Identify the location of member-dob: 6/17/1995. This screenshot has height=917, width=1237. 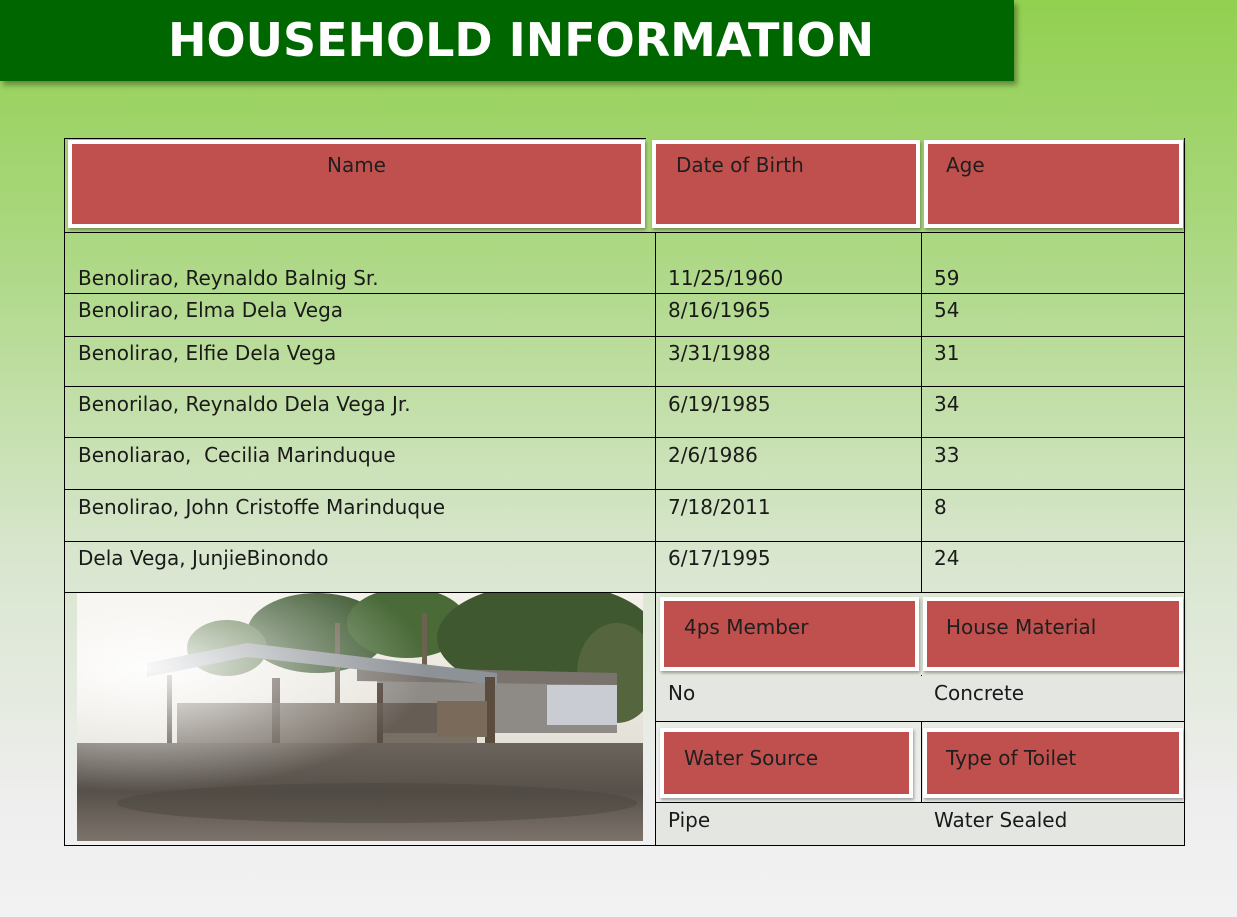
(719, 558).